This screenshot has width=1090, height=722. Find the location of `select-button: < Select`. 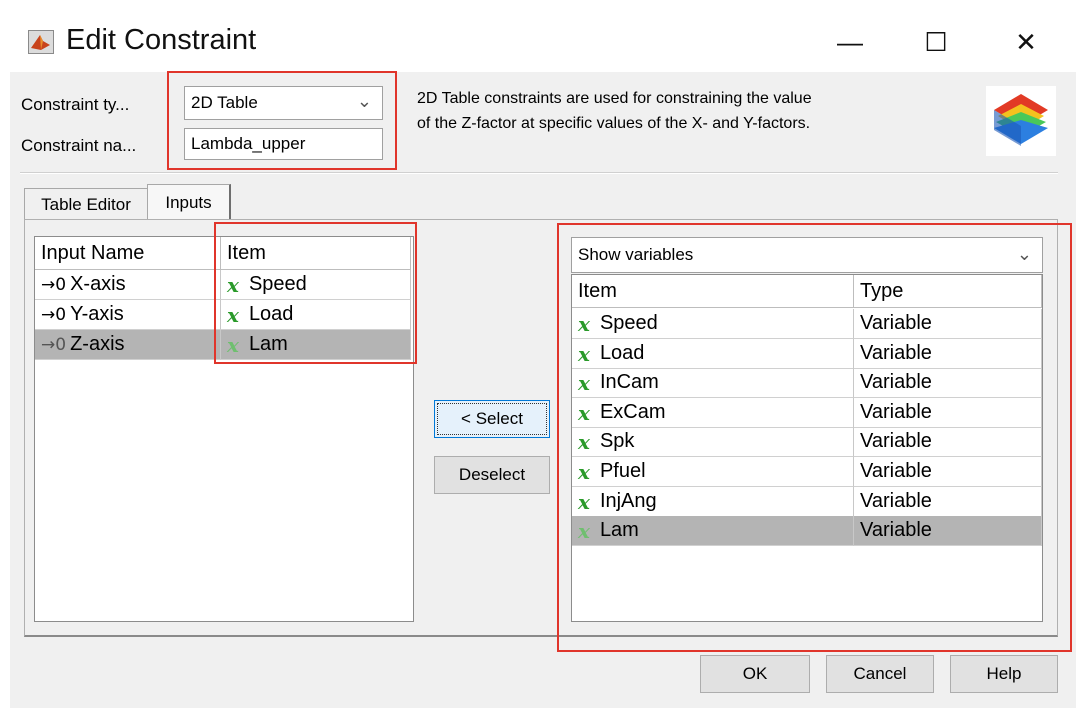

select-button: < Select is located at coordinates (492, 419).